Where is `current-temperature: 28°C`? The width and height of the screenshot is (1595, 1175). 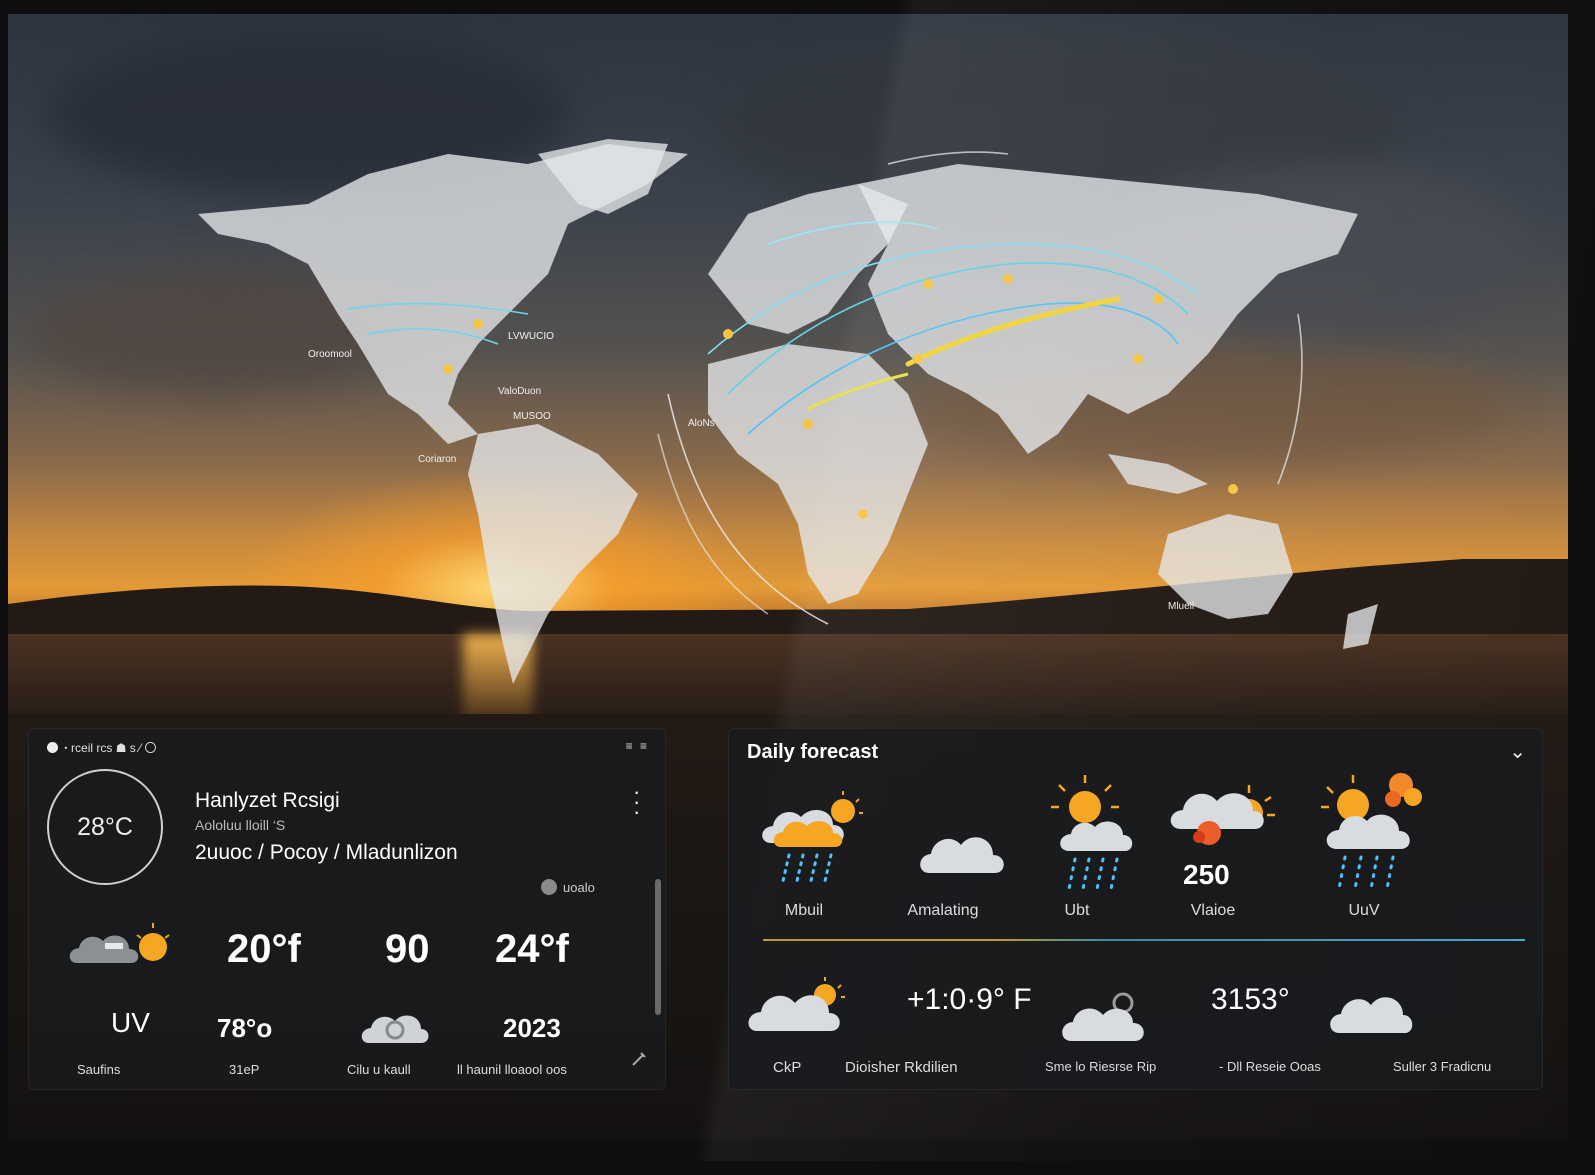 current-temperature: 28°C is located at coordinates (105, 826).